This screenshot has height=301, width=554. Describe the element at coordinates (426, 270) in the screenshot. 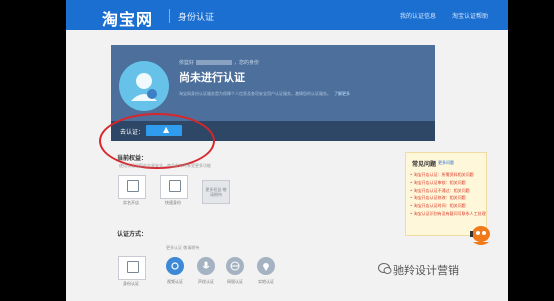

I see `watermark-text: 驰羚设计营销` at that location.